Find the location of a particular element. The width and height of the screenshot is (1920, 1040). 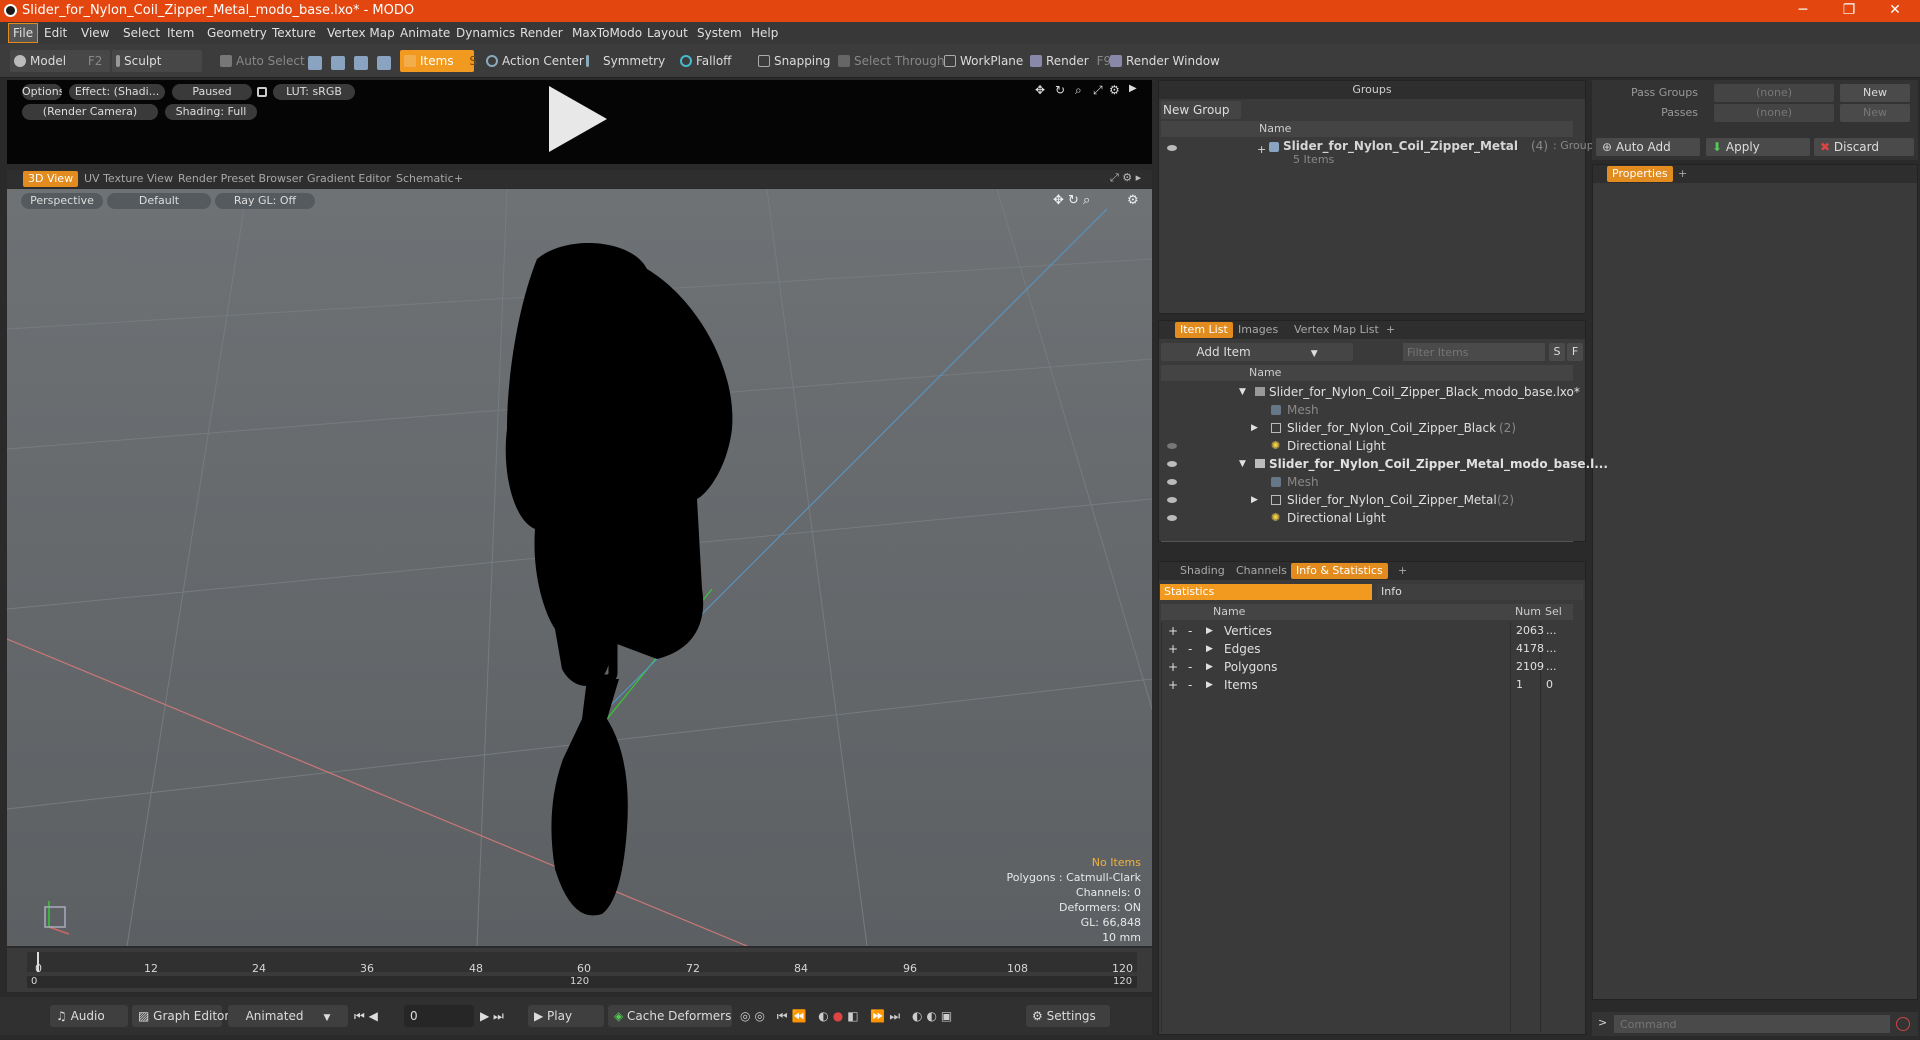

filter-s-button: S is located at coordinates (1557, 352).